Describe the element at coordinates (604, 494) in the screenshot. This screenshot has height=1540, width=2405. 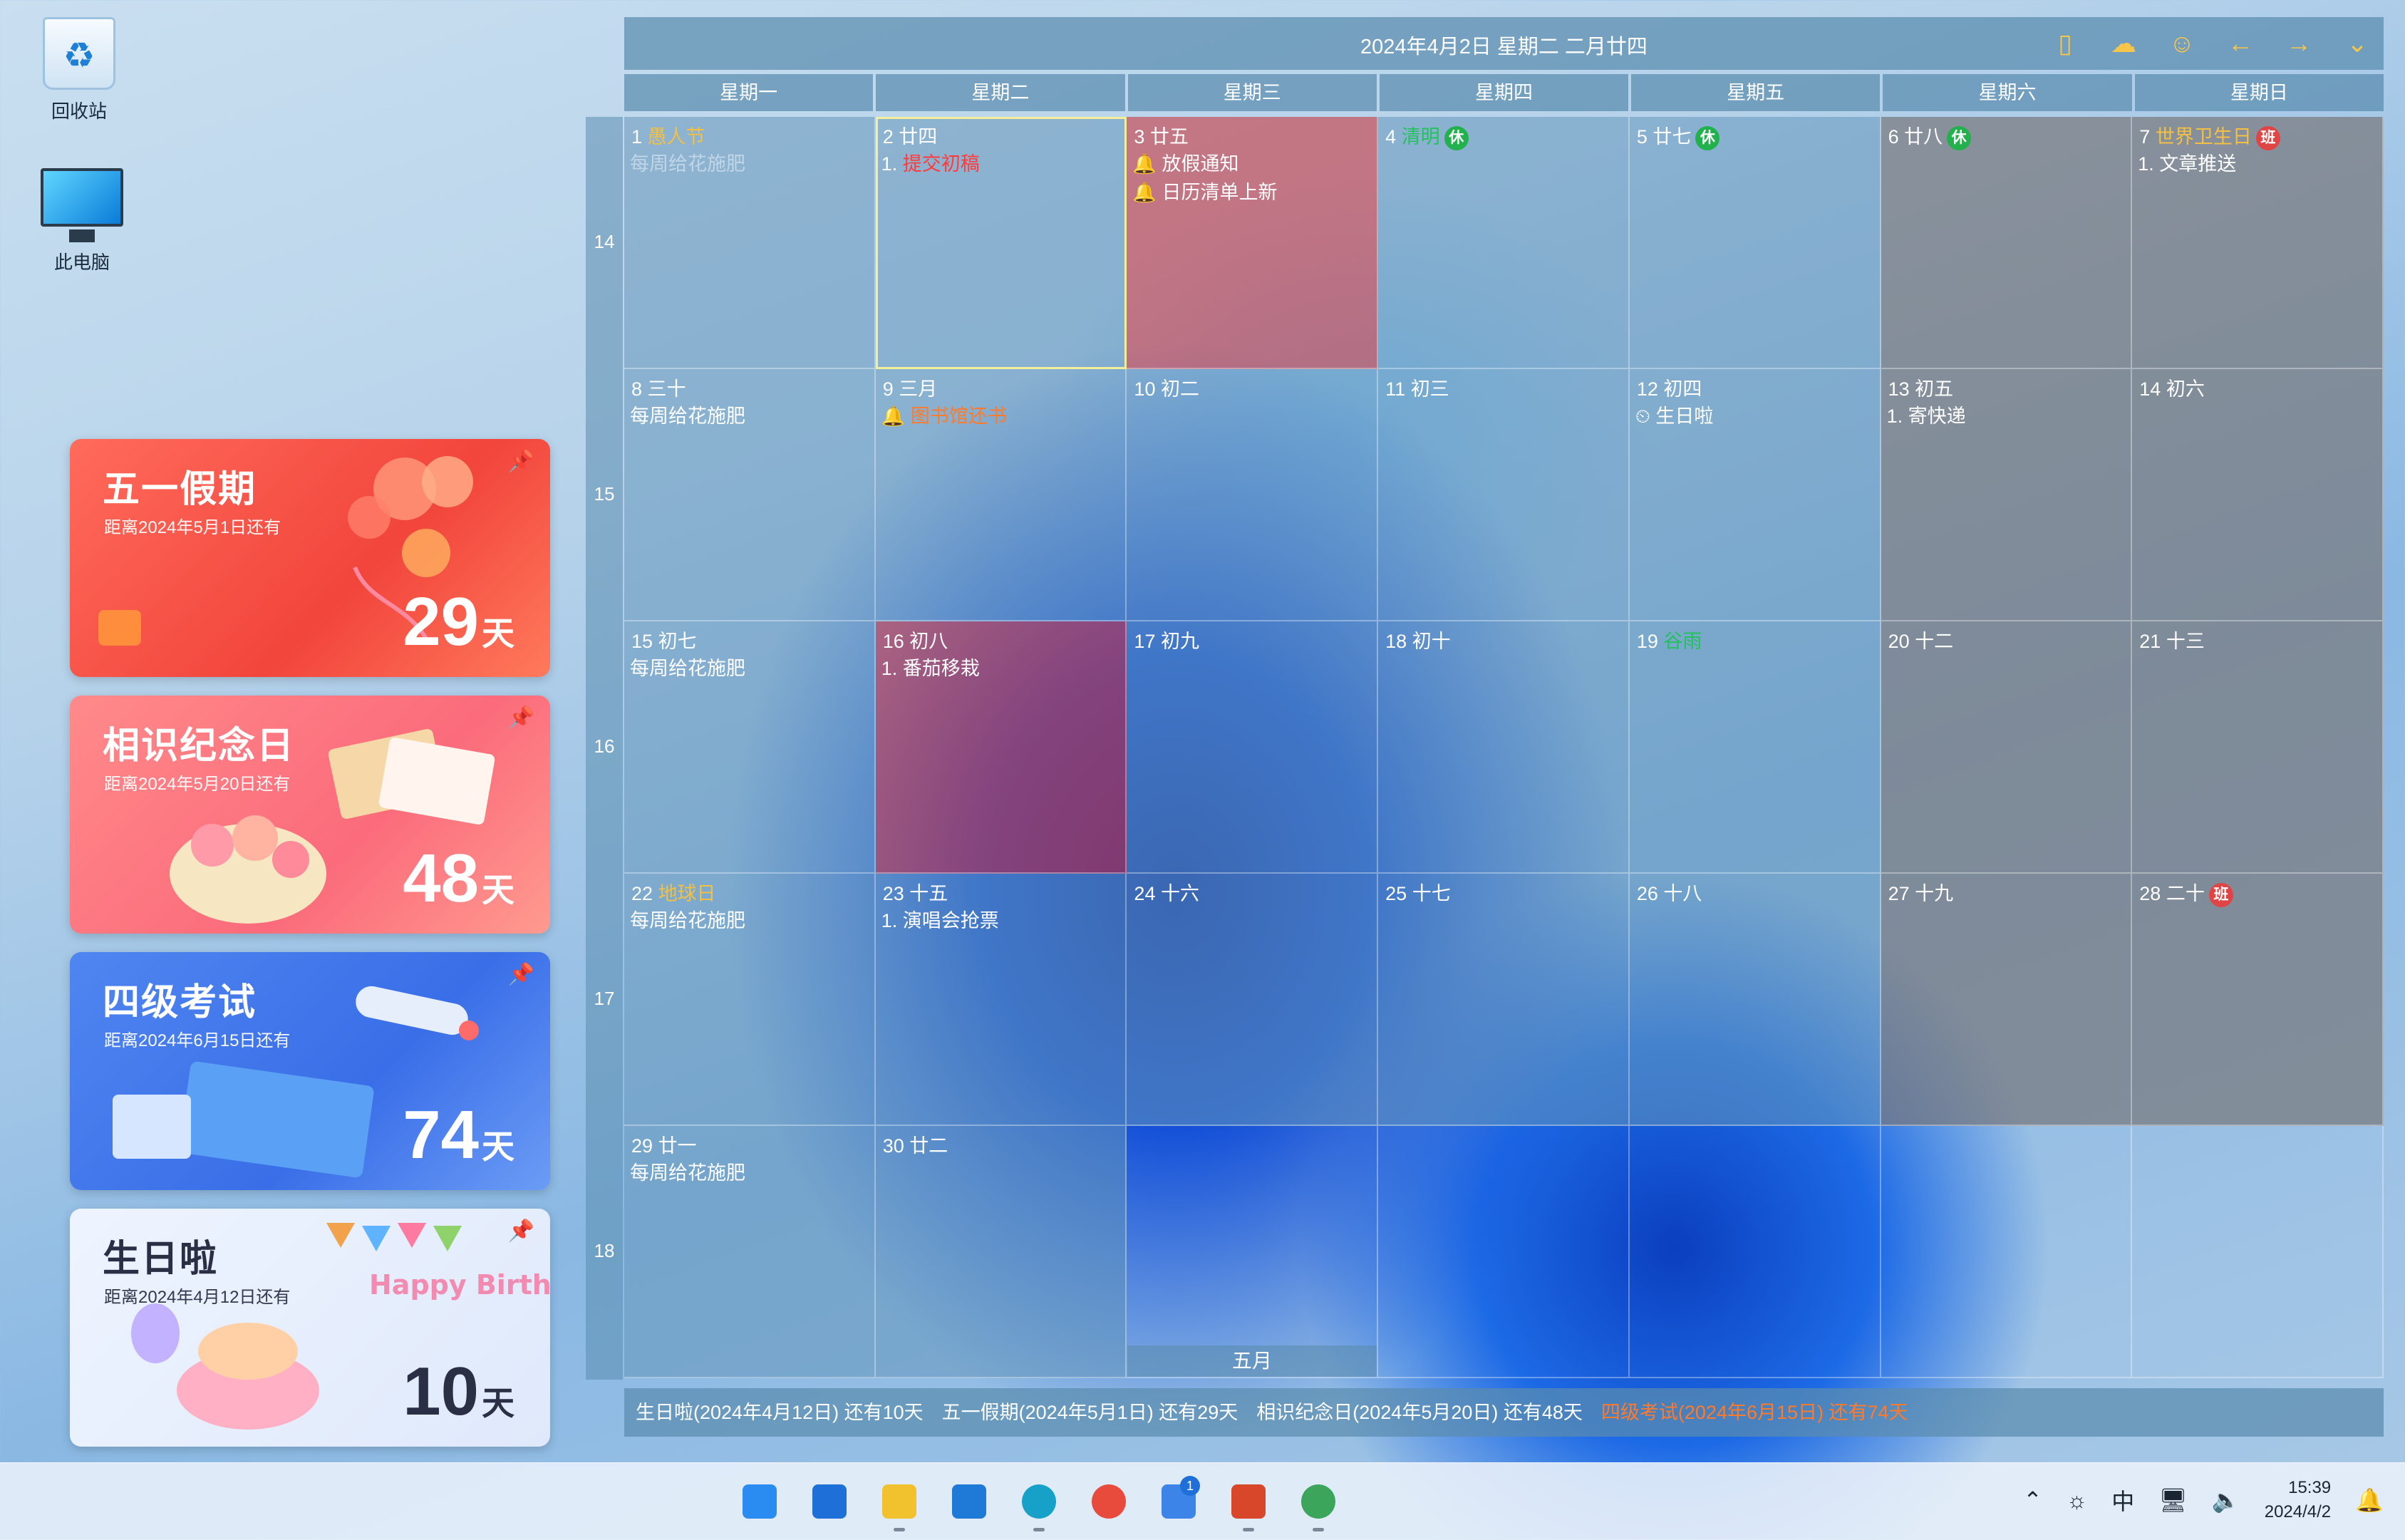
I see `week-number: 15` at that location.